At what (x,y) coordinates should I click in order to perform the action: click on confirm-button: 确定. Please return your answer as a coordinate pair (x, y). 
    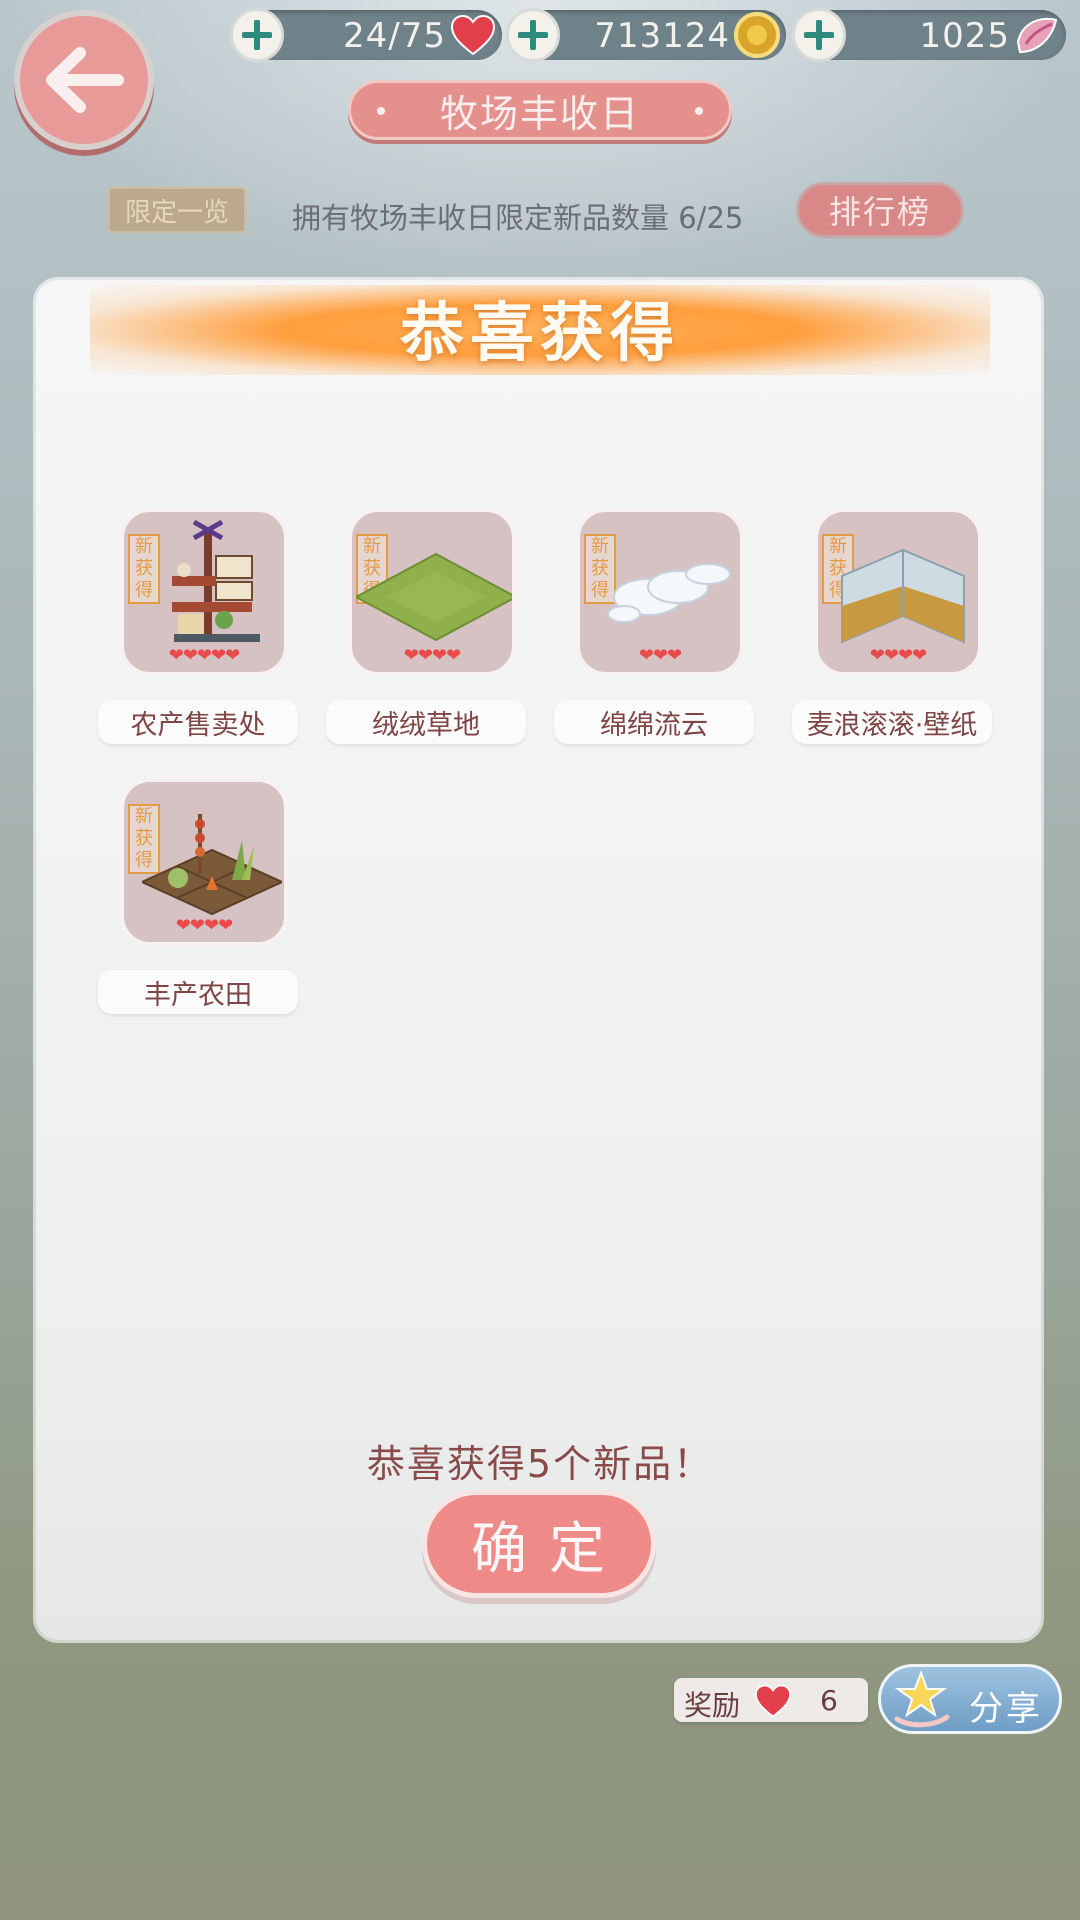
    Looking at the image, I should click on (539, 1544).